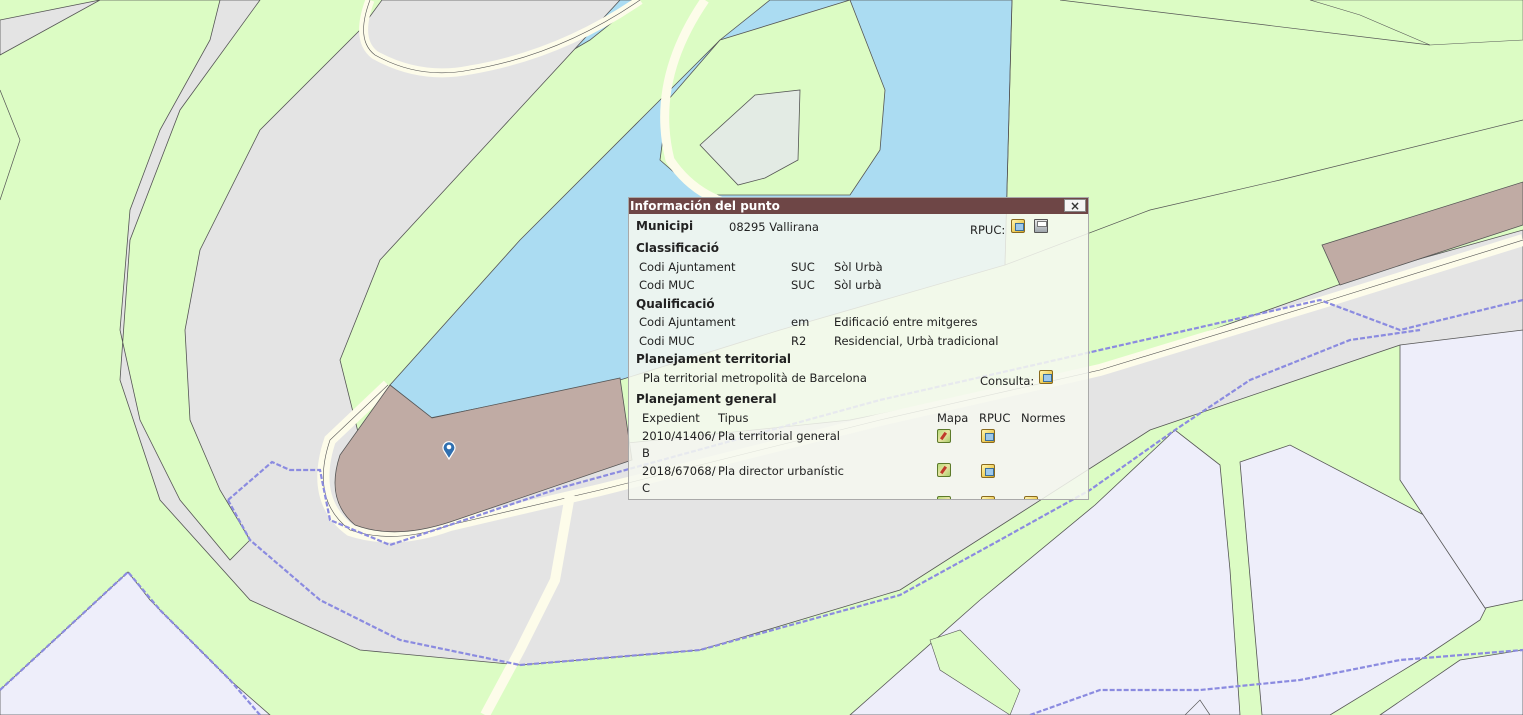 Image resolution: width=1523 pixels, height=715 pixels. Describe the element at coordinates (858, 206) in the screenshot. I see `popup-header: Información del punto ×` at that location.